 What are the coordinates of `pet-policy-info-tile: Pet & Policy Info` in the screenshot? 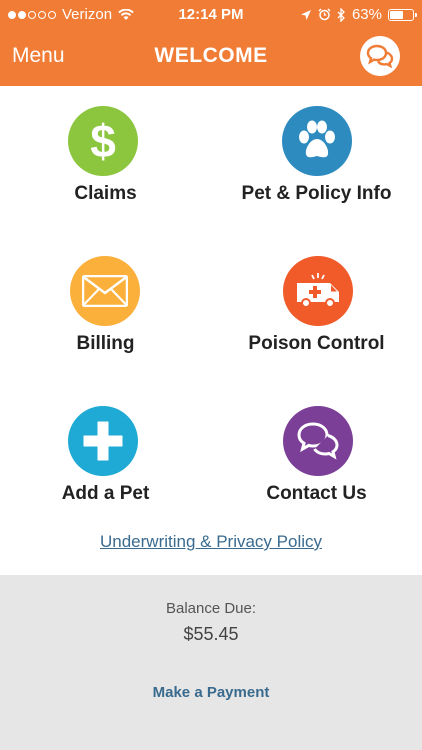 It's located at (316, 161).